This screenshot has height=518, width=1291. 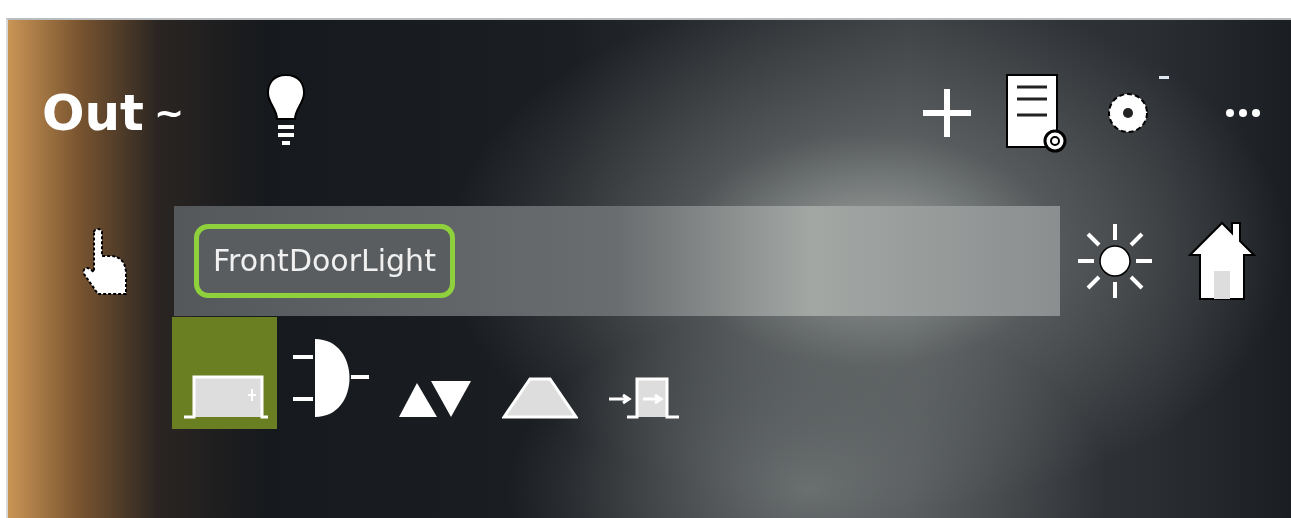 What do you see at coordinates (93, 112) in the screenshot?
I see `block-title: Out` at bounding box center [93, 112].